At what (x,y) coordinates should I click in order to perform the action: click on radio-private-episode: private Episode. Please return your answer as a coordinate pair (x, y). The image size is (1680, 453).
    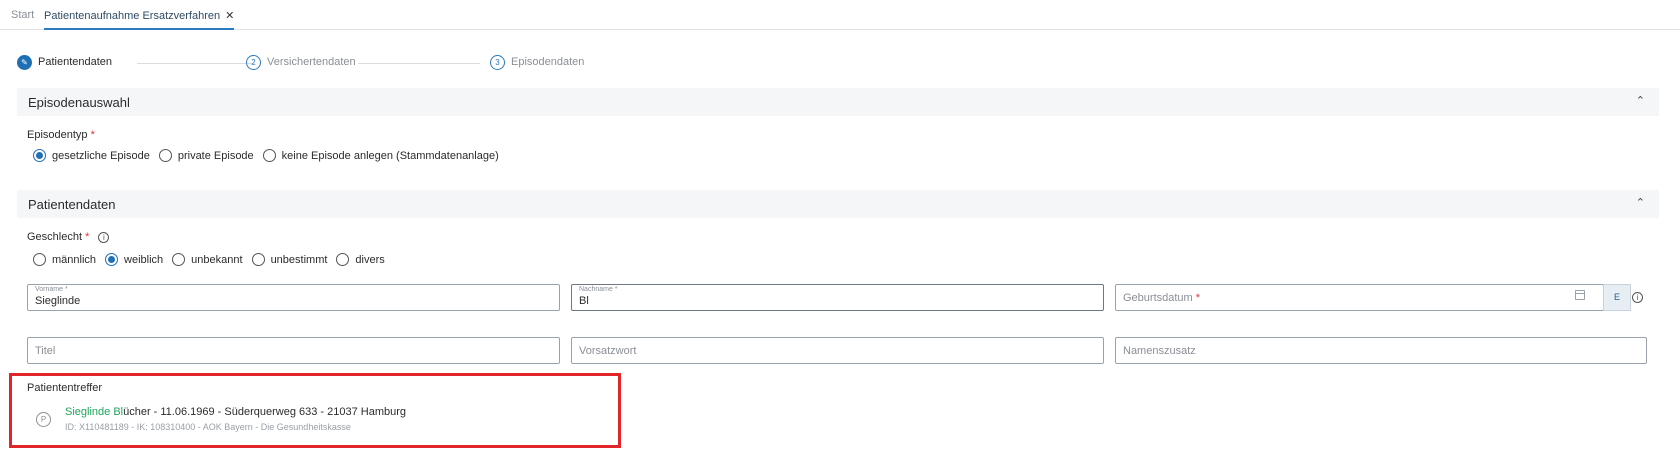
    Looking at the image, I should click on (206, 155).